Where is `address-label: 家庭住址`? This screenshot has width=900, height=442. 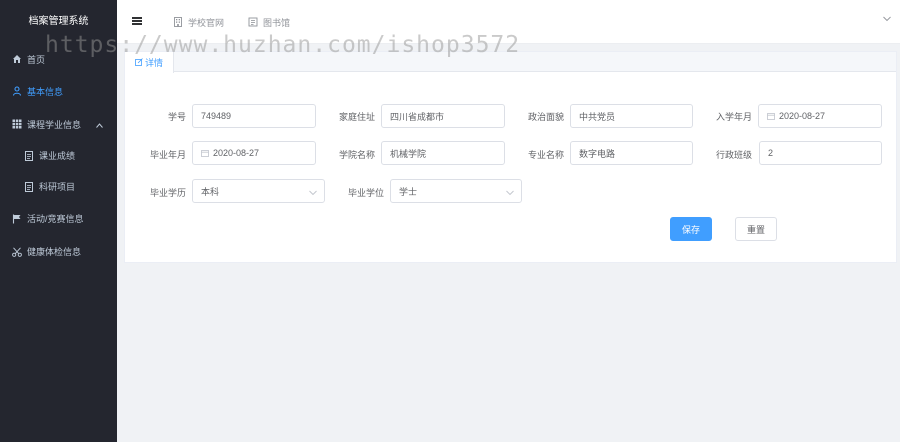 address-label: 家庭住址 is located at coordinates (356, 117).